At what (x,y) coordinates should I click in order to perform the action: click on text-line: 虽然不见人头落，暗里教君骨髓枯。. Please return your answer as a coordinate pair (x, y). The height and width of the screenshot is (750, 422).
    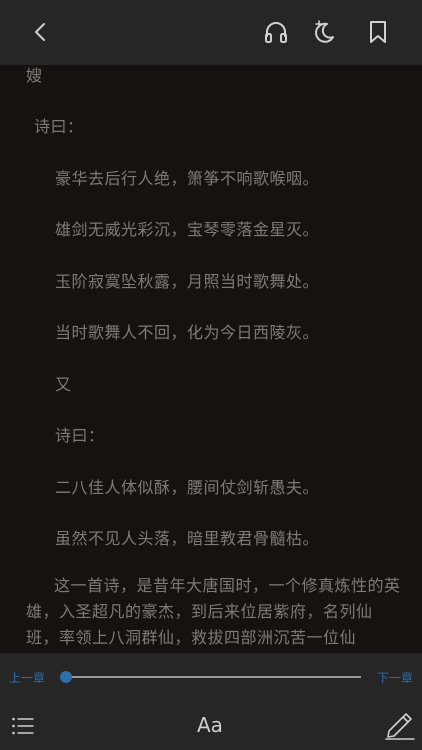
    Looking at the image, I should click on (187, 538).